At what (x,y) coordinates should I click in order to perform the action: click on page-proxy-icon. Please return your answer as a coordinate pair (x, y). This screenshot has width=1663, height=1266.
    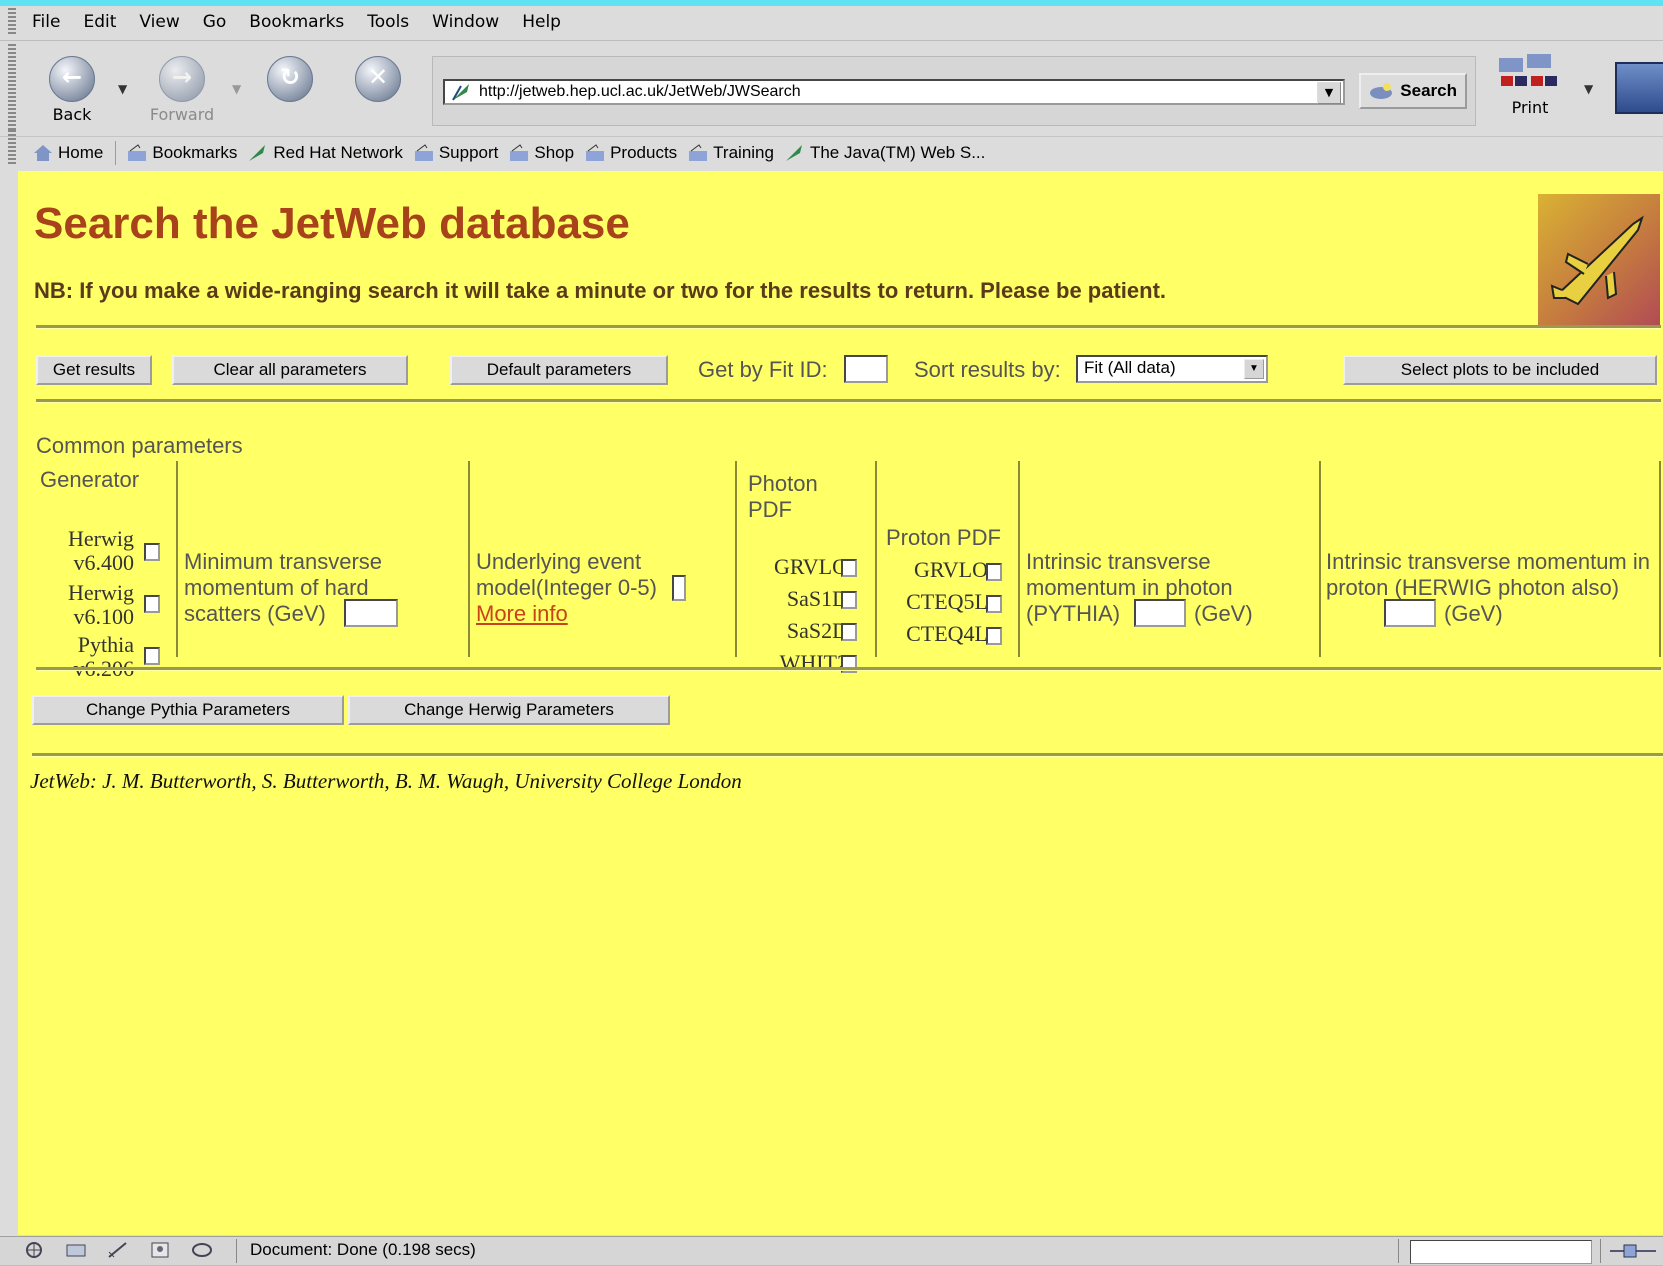
    Looking at the image, I should click on (461, 92).